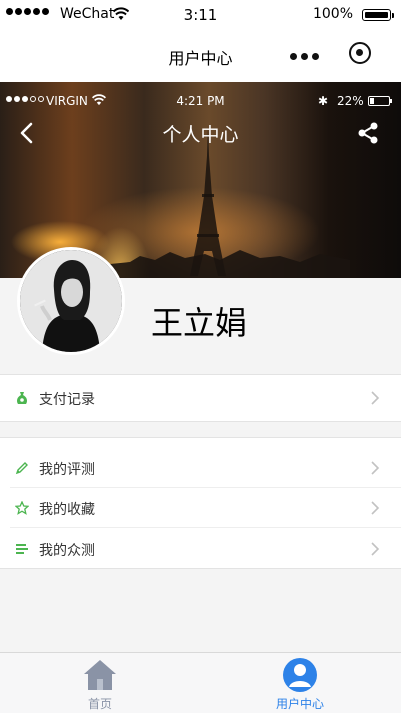  Describe the element at coordinates (200, 135) in the screenshot. I see `page-title: 个人中心` at that location.